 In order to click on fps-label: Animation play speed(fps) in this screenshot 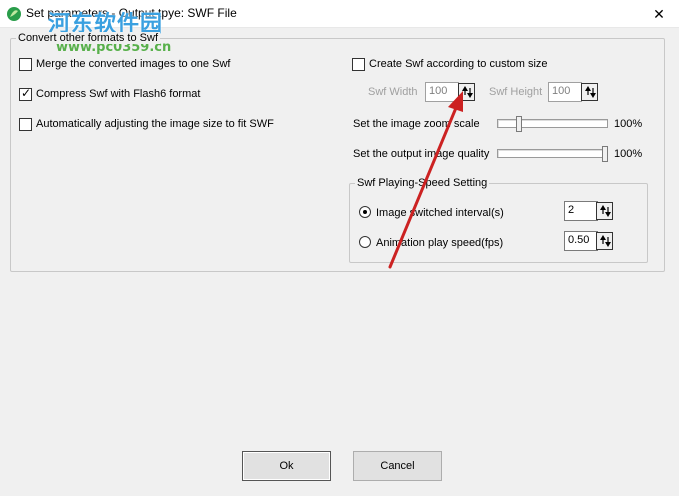, I will do `click(440, 243)`.